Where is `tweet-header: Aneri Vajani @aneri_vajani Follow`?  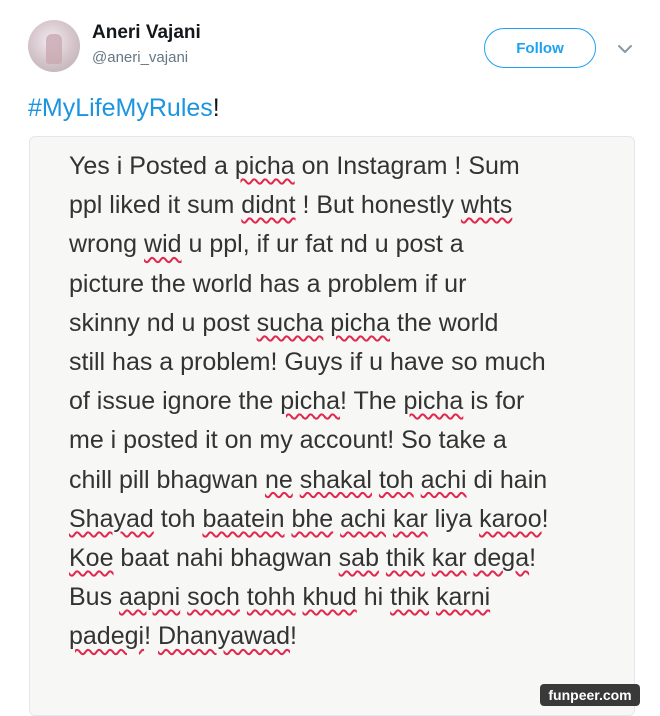
tweet-header: Aneri Vajani @aneri_vajani Follow is located at coordinates (330, 41).